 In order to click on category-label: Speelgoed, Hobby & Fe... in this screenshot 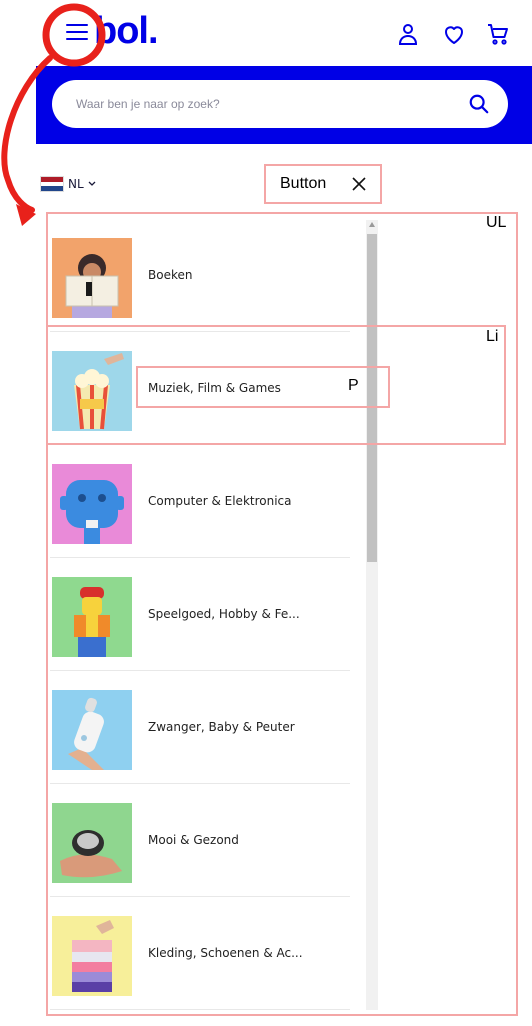, I will do `click(224, 614)`.